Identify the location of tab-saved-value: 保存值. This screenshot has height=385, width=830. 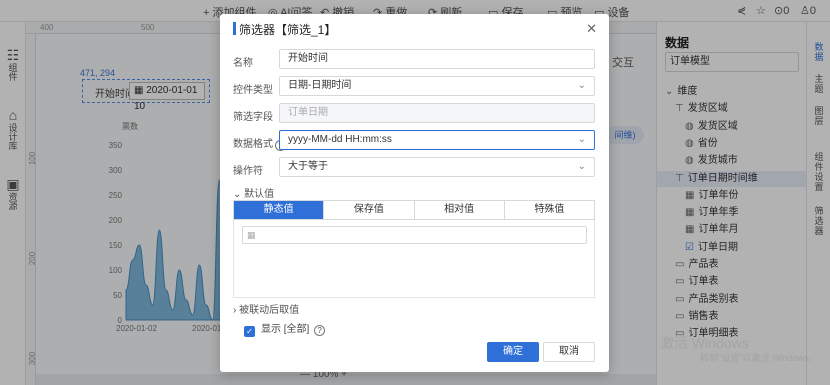
(369, 210).